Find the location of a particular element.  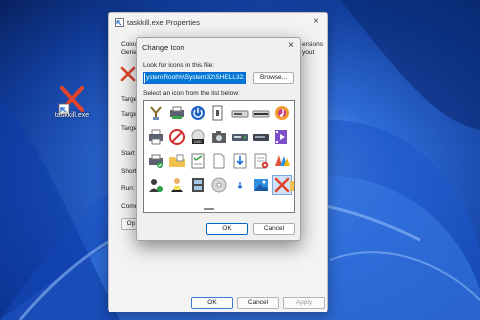

no-entry-icon is located at coordinates (177, 137).